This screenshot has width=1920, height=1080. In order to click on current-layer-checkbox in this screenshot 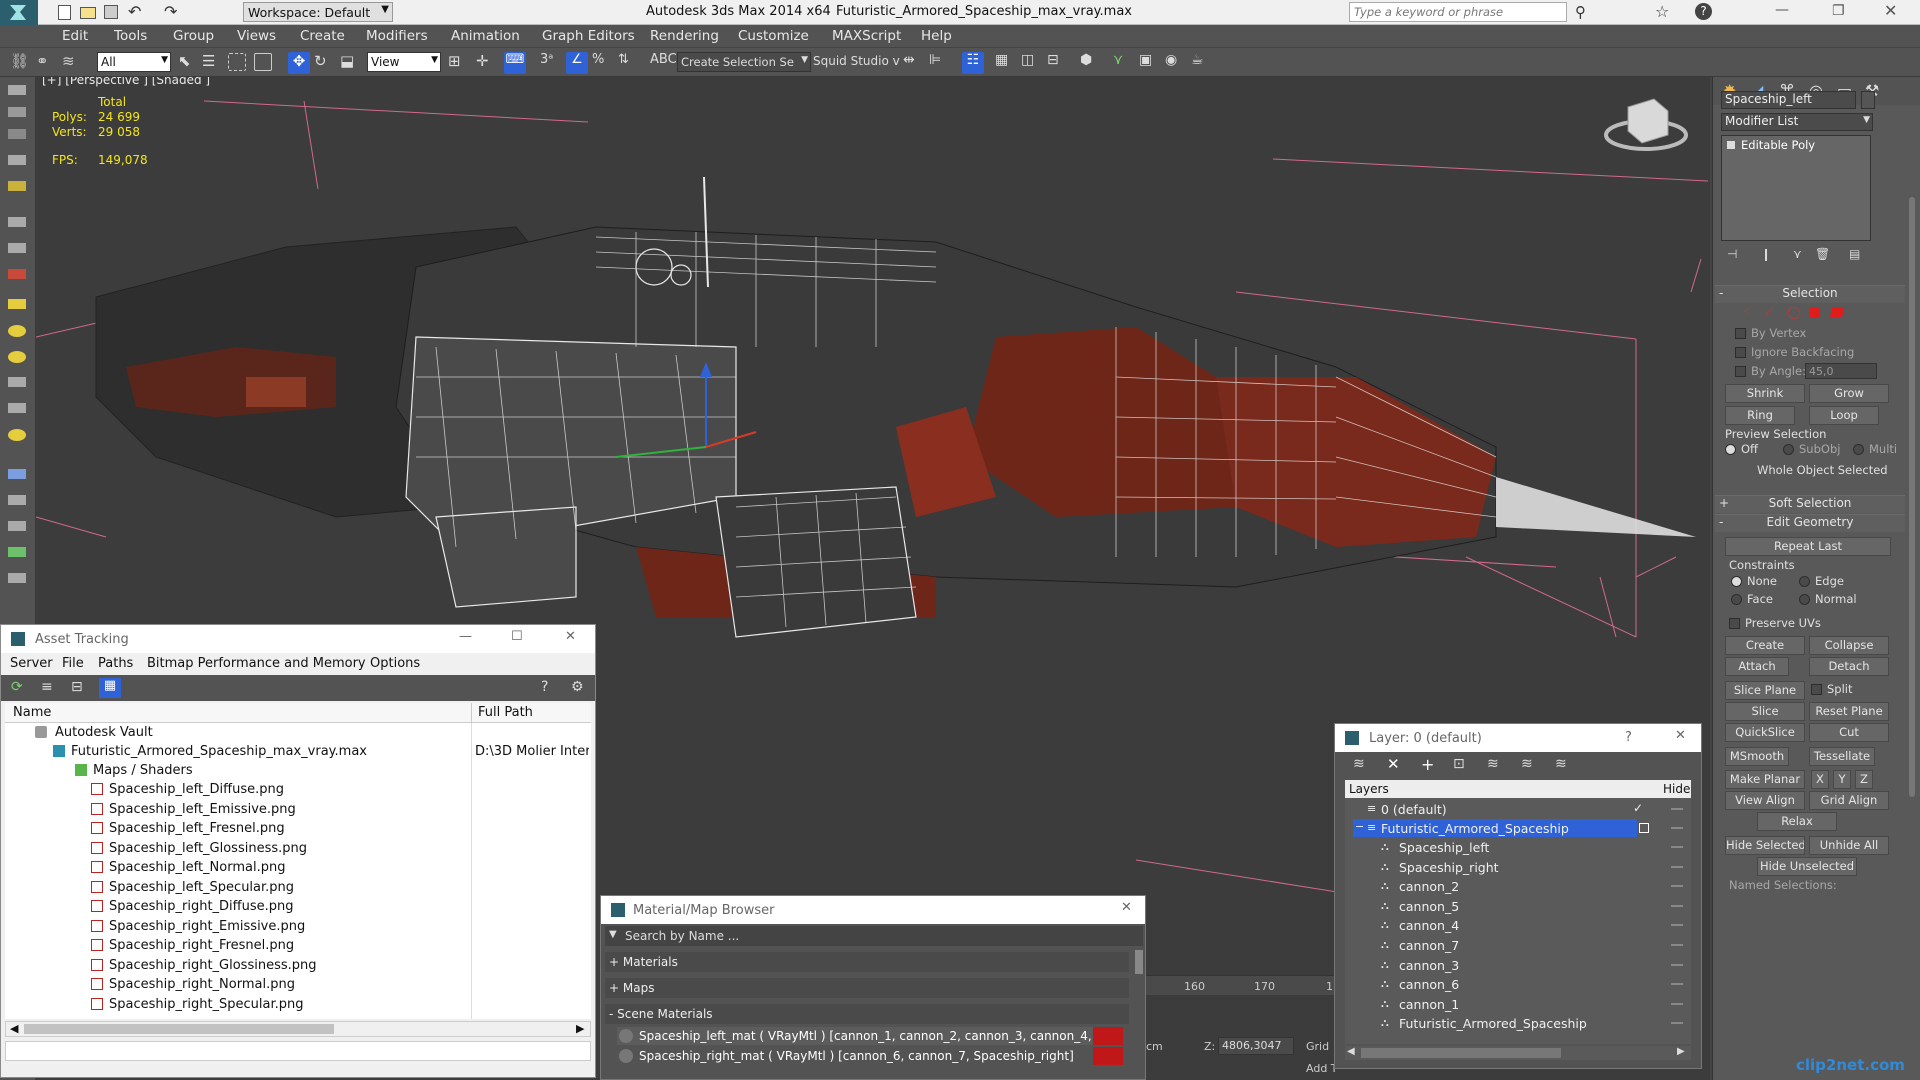, I will do `click(1644, 828)`.